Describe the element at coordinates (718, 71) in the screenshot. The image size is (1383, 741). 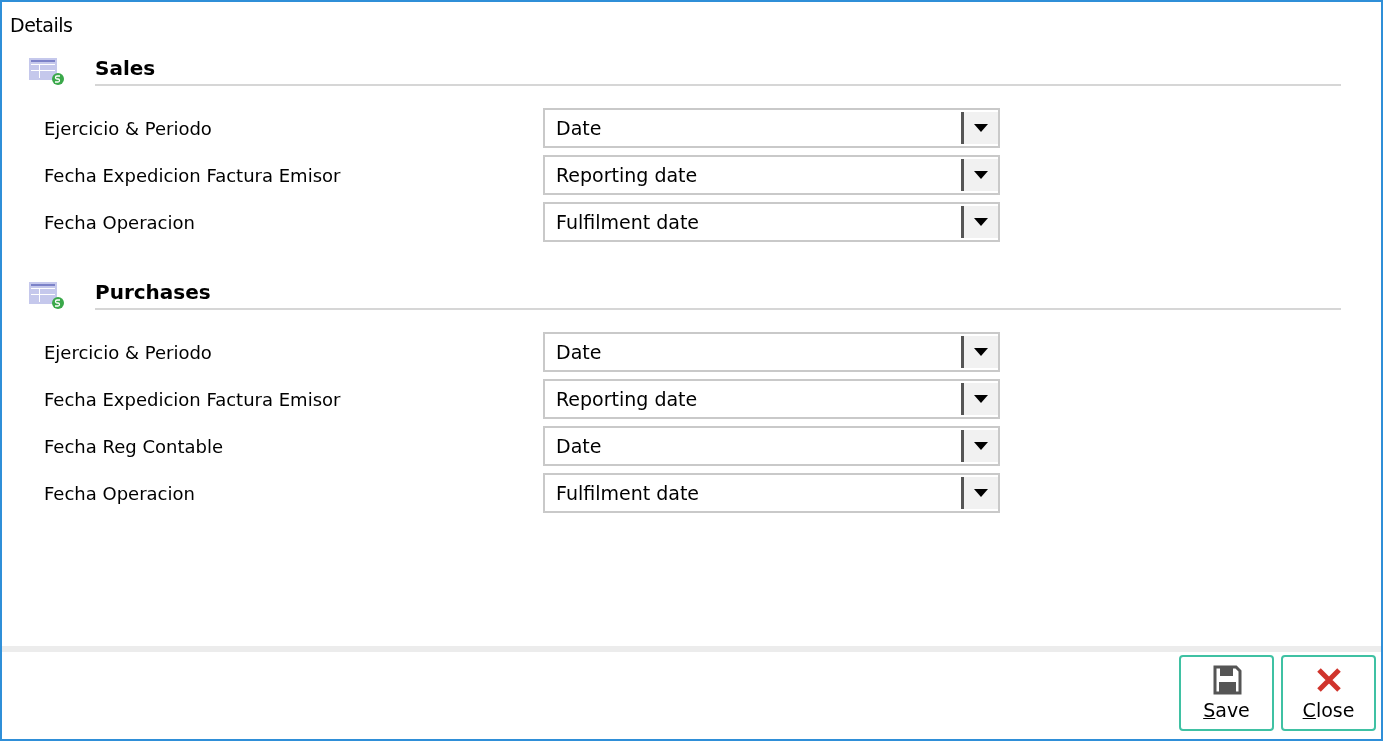
I see `section-heading: Sales` at that location.